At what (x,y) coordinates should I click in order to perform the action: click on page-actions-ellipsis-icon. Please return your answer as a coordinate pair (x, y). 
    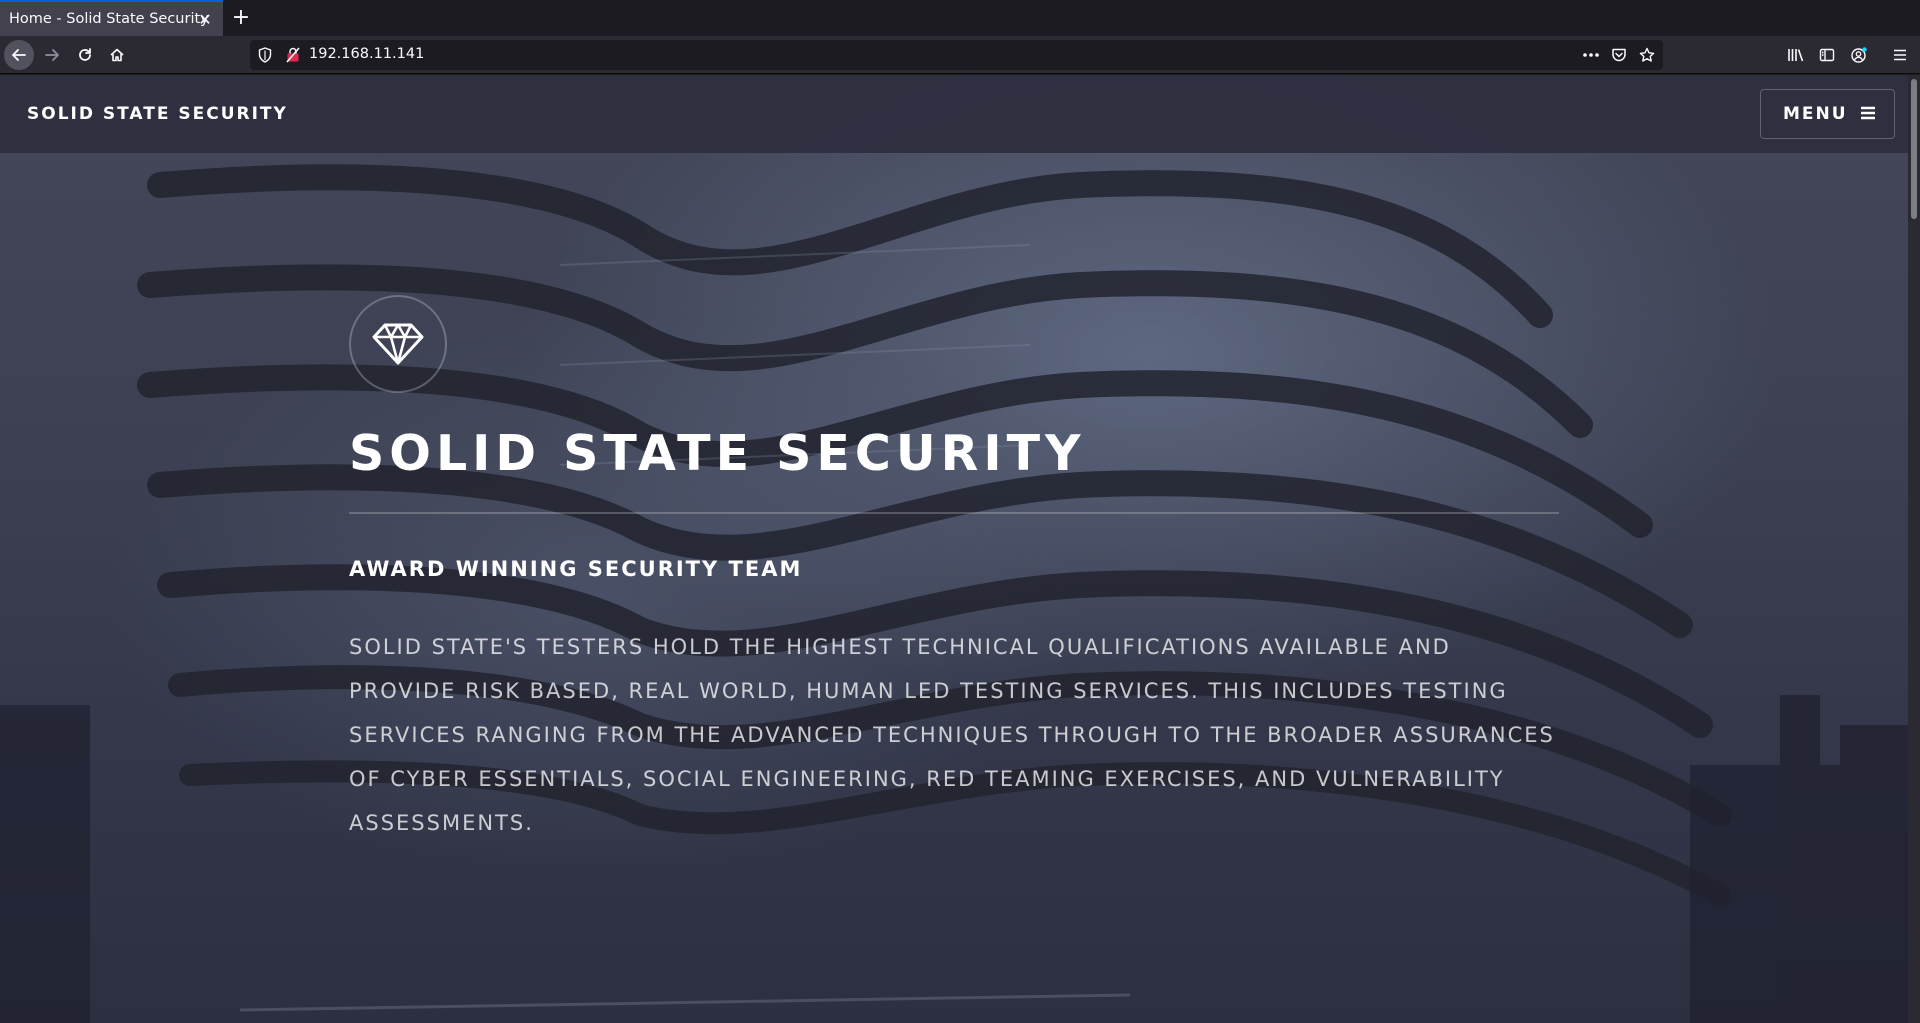
    Looking at the image, I should click on (1591, 55).